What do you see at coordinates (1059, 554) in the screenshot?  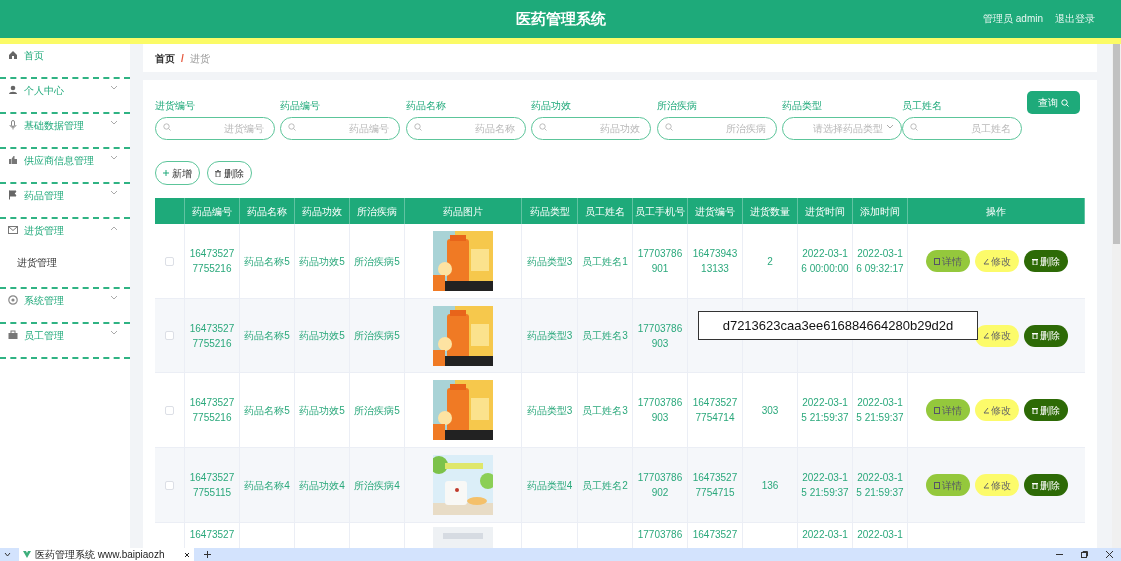 I see `minimize-icon` at bounding box center [1059, 554].